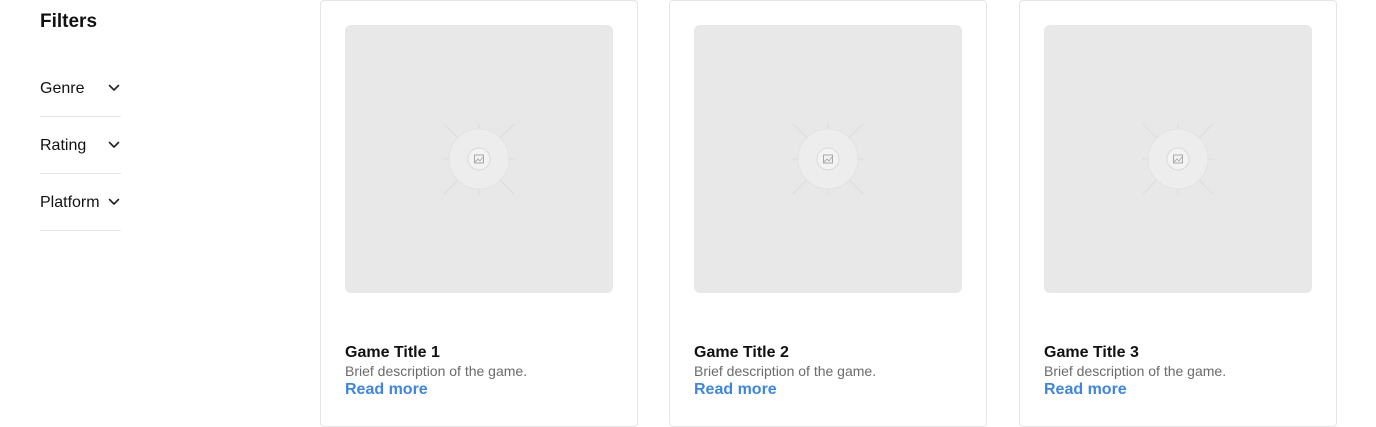 The image size is (1376, 427). Describe the element at coordinates (63, 145) in the screenshot. I see `filter-rating-label: Rating` at that location.